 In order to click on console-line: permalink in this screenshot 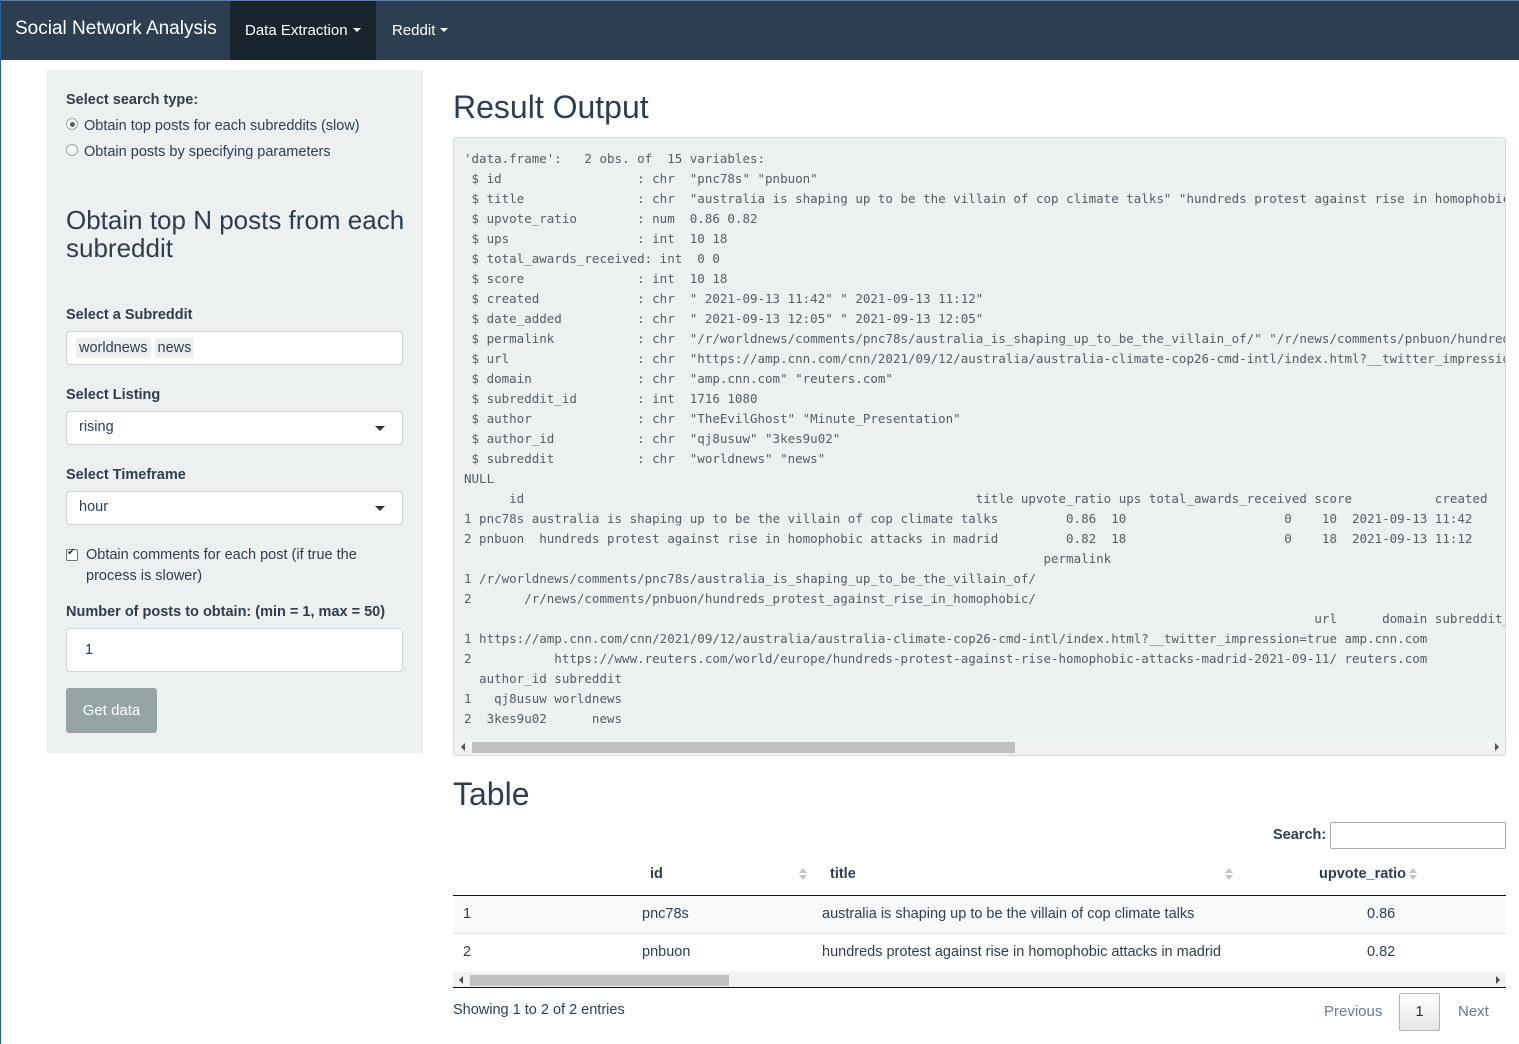, I will do `click(788, 558)`.